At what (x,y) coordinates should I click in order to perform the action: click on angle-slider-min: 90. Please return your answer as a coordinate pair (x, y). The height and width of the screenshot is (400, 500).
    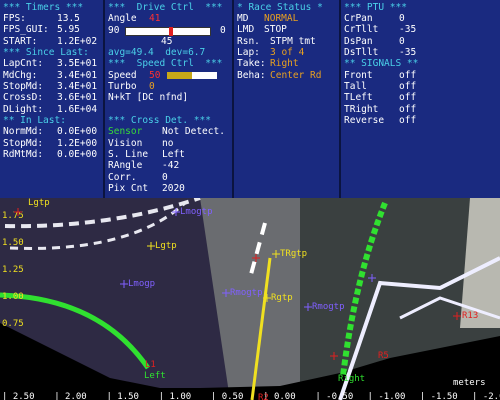
    Looking at the image, I should click on (114, 30).